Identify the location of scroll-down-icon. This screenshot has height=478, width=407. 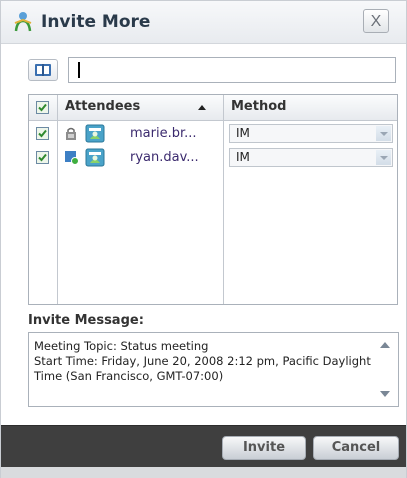
(385, 394).